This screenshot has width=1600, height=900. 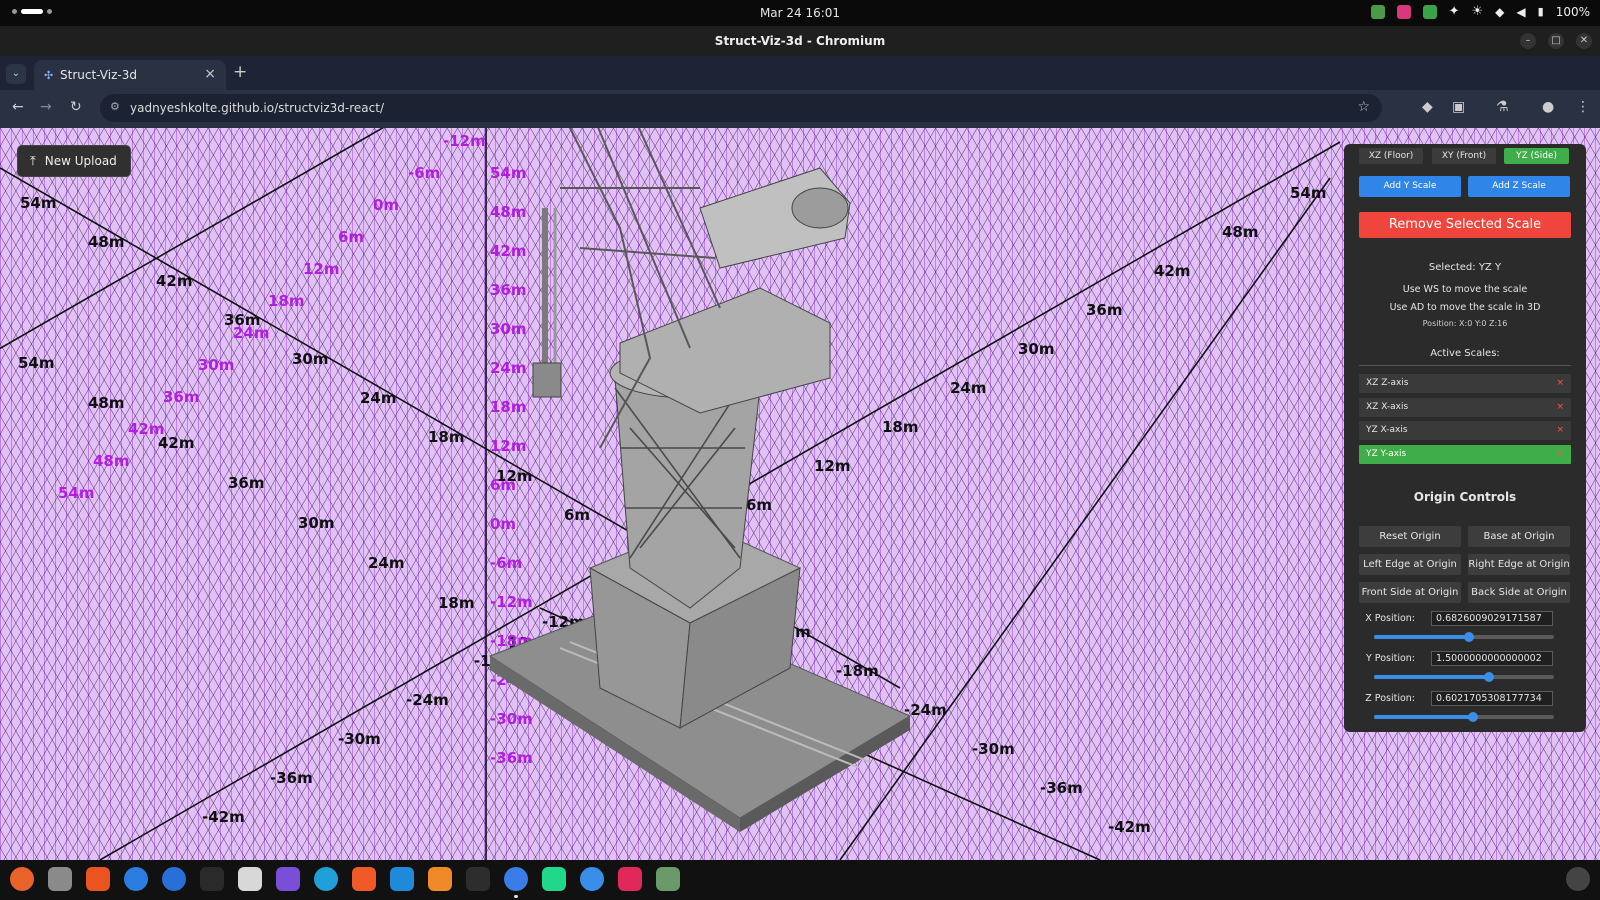 What do you see at coordinates (1492, 698) in the screenshot?
I see `z-position-input` at bounding box center [1492, 698].